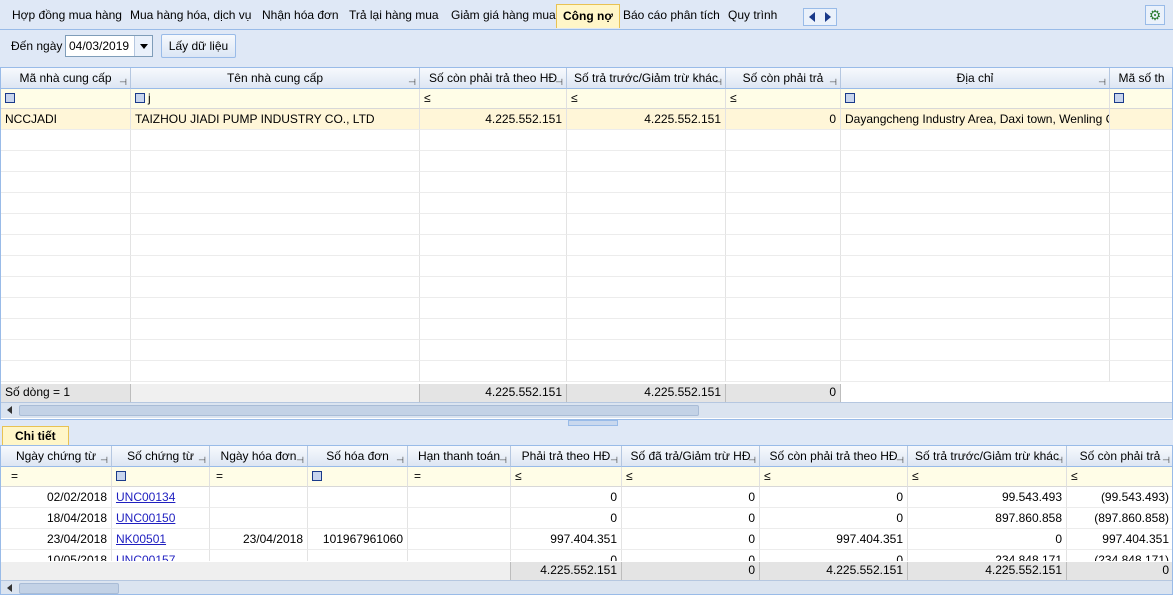 The width and height of the screenshot is (1173, 595). What do you see at coordinates (161, 456) in the screenshot?
I see `col-header-so-chung-tu: Số chứng từ ⊣` at bounding box center [161, 456].